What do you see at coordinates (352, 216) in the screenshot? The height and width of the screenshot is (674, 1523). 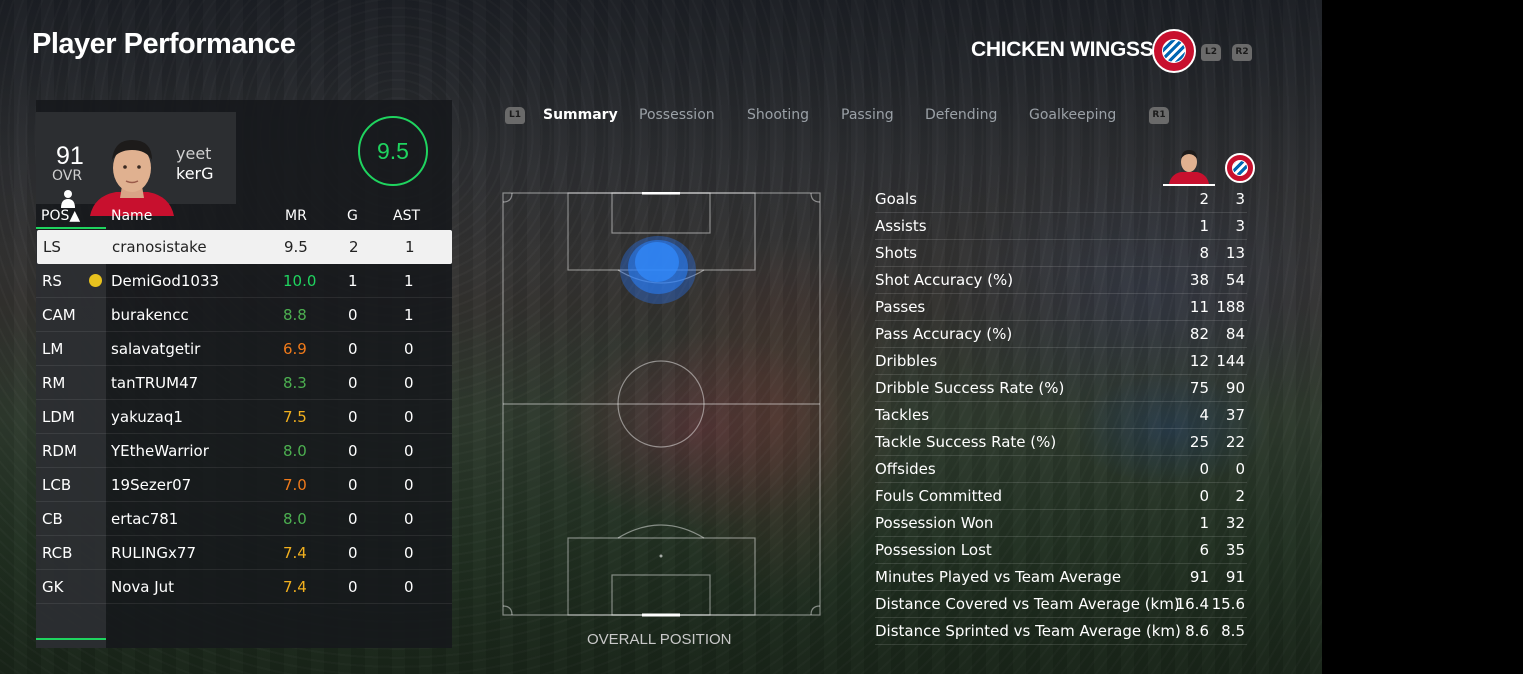 I see `goals-header: G` at bounding box center [352, 216].